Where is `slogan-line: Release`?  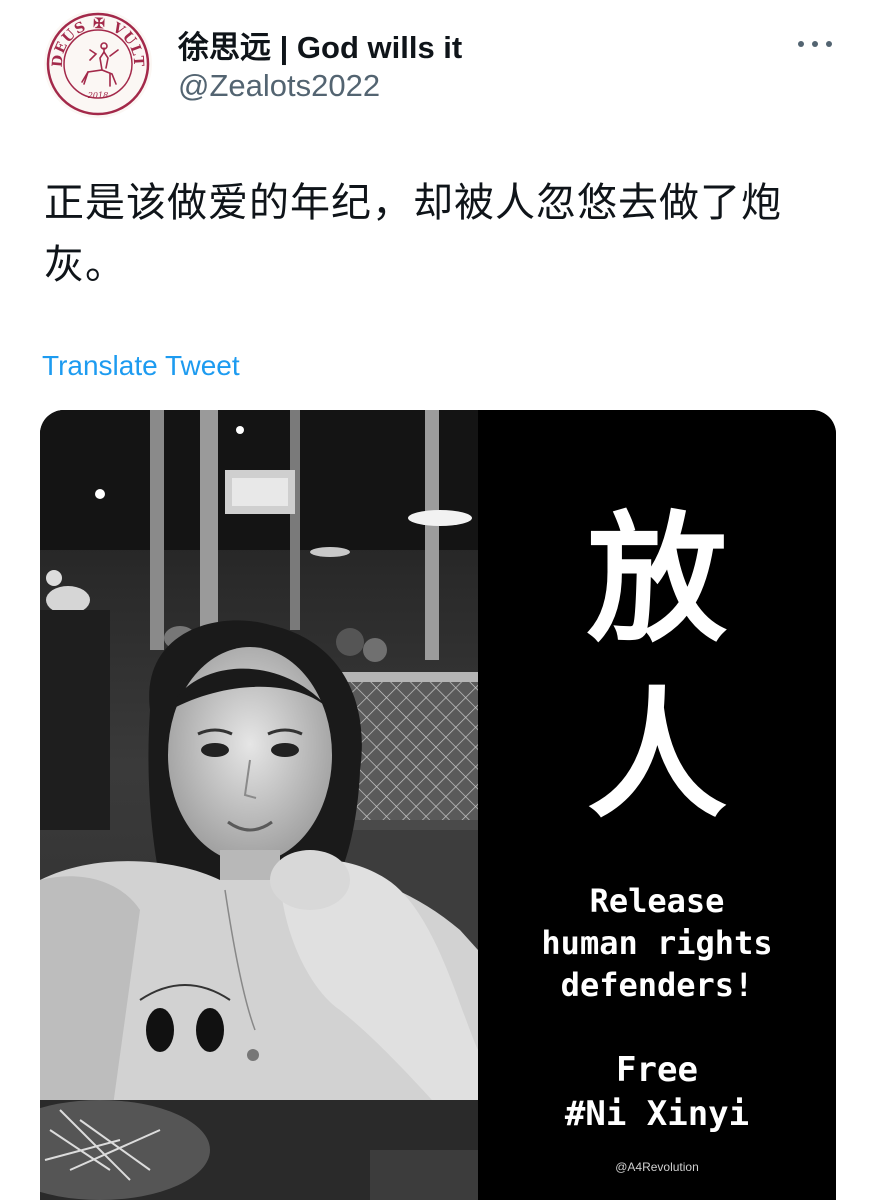
slogan-line: Release is located at coordinates (657, 901).